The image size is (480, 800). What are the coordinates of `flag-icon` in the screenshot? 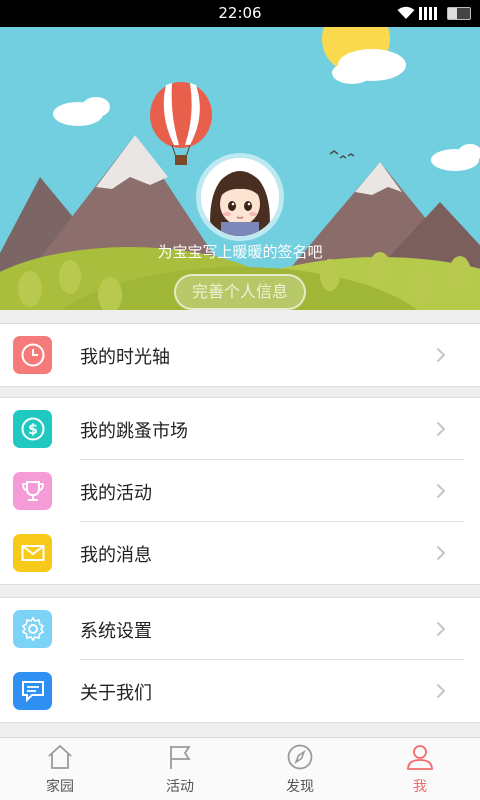 It's located at (180, 757).